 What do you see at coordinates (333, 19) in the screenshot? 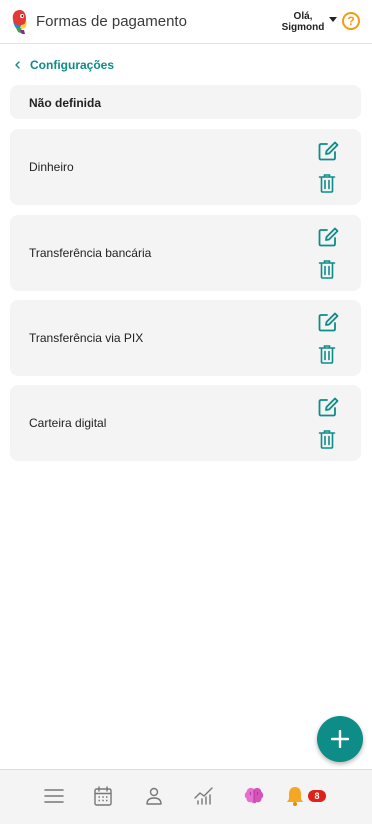
I see `user-menu-caret-icon` at bounding box center [333, 19].